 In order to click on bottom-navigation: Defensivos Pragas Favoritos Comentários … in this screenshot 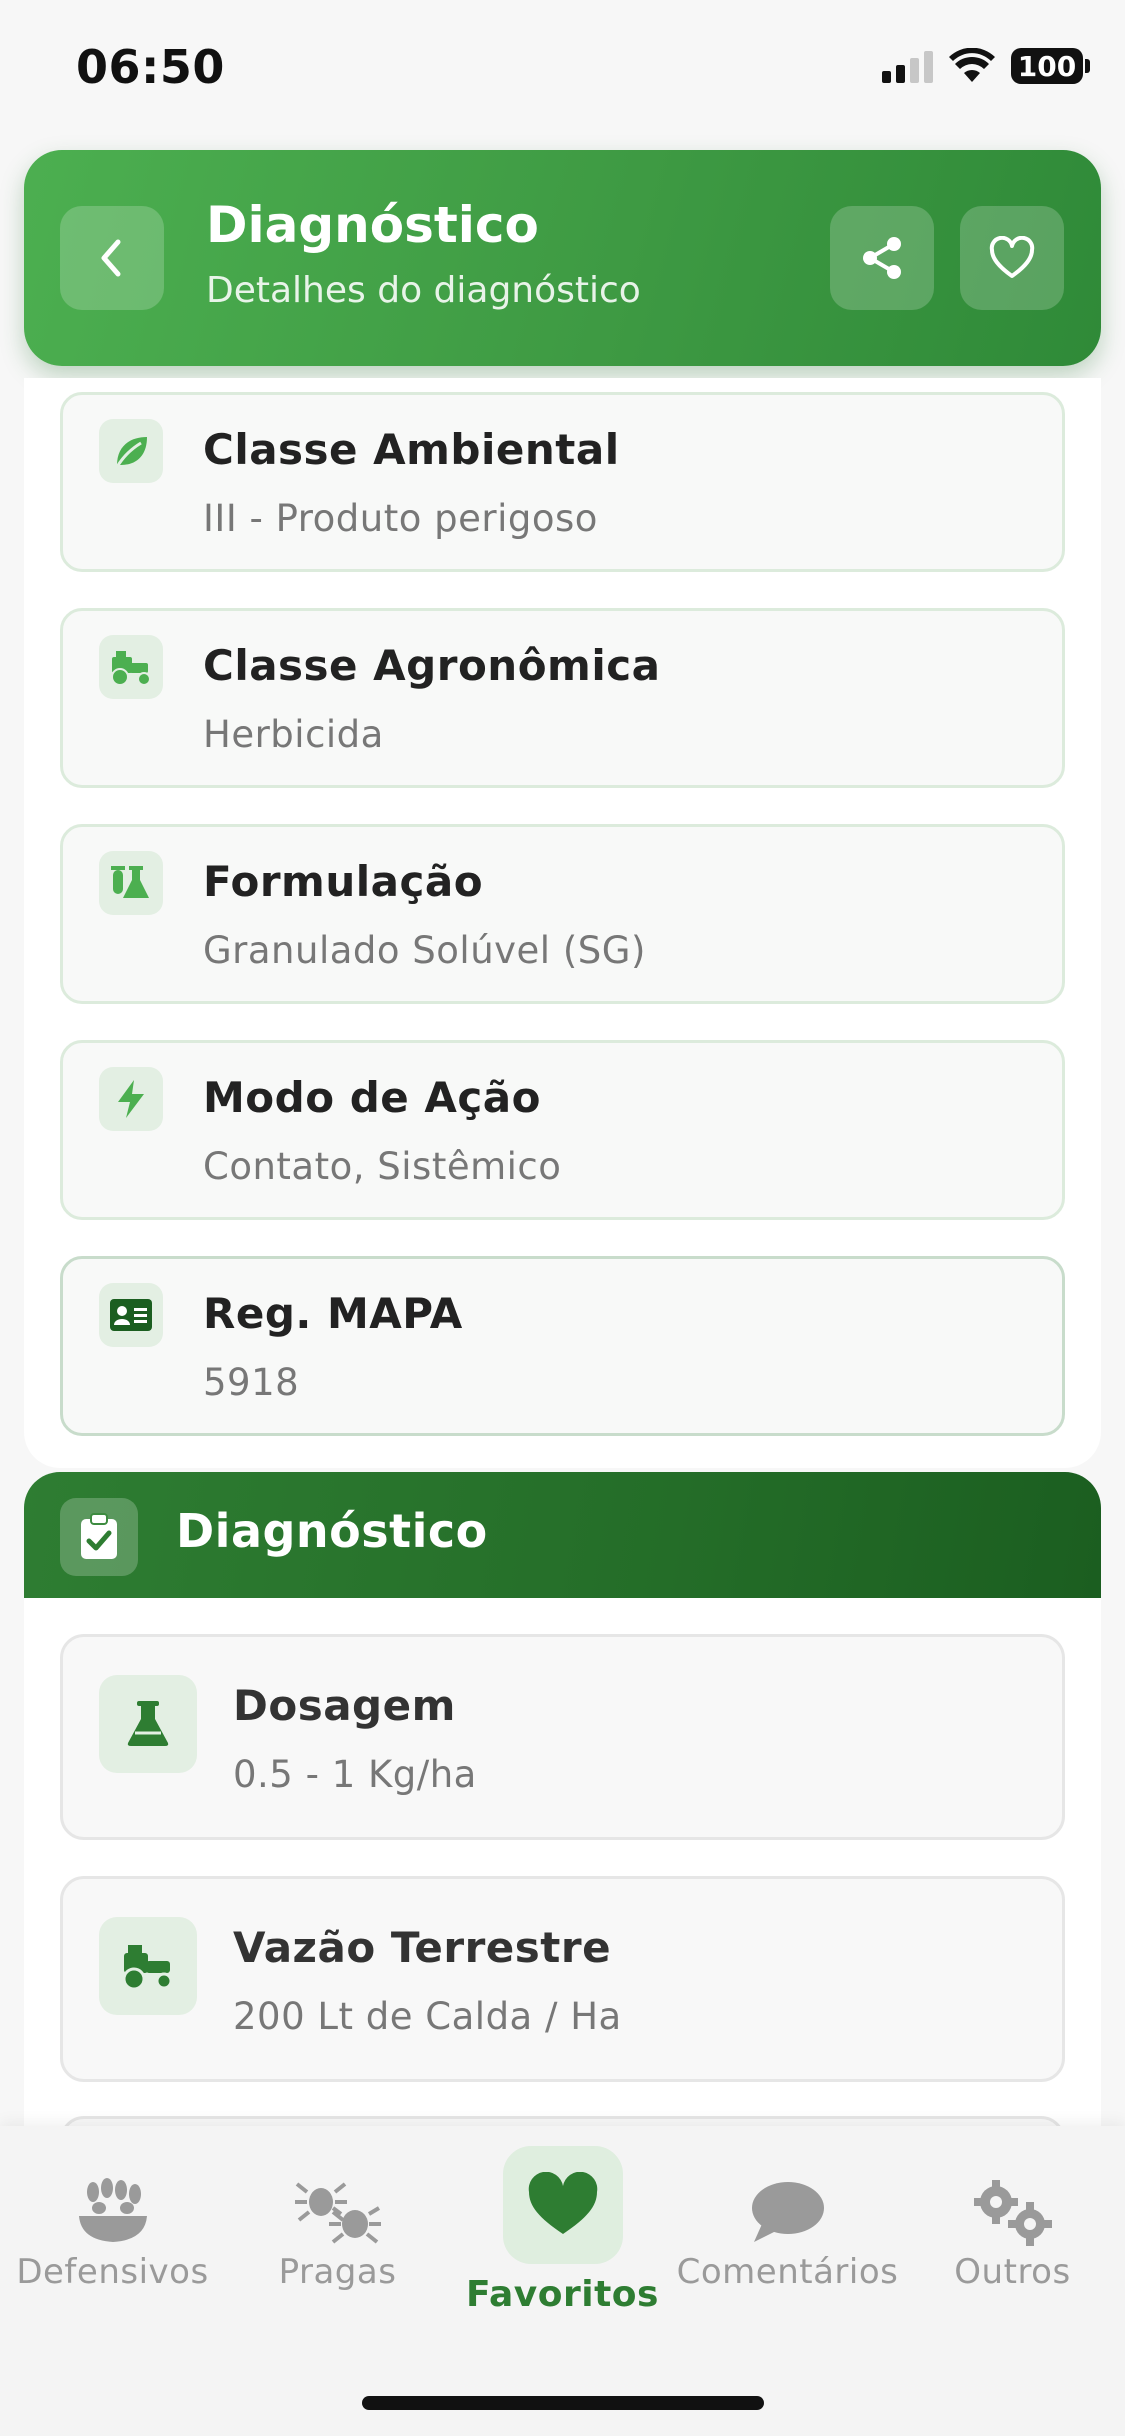, I will do `click(562, 2281)`.